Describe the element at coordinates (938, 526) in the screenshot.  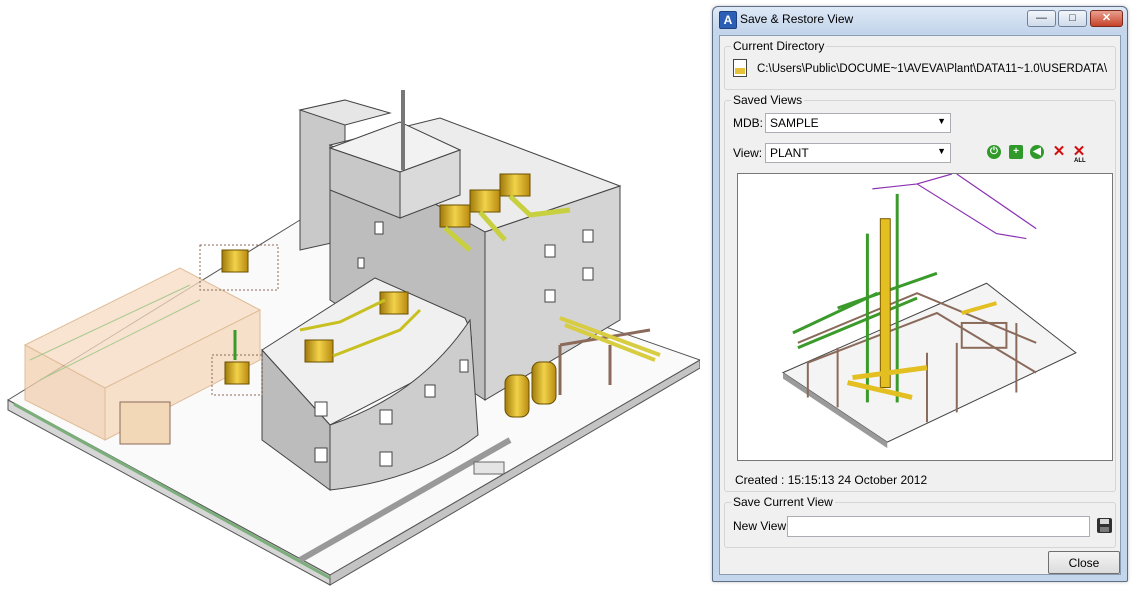
I see `new-view-input` at that location.